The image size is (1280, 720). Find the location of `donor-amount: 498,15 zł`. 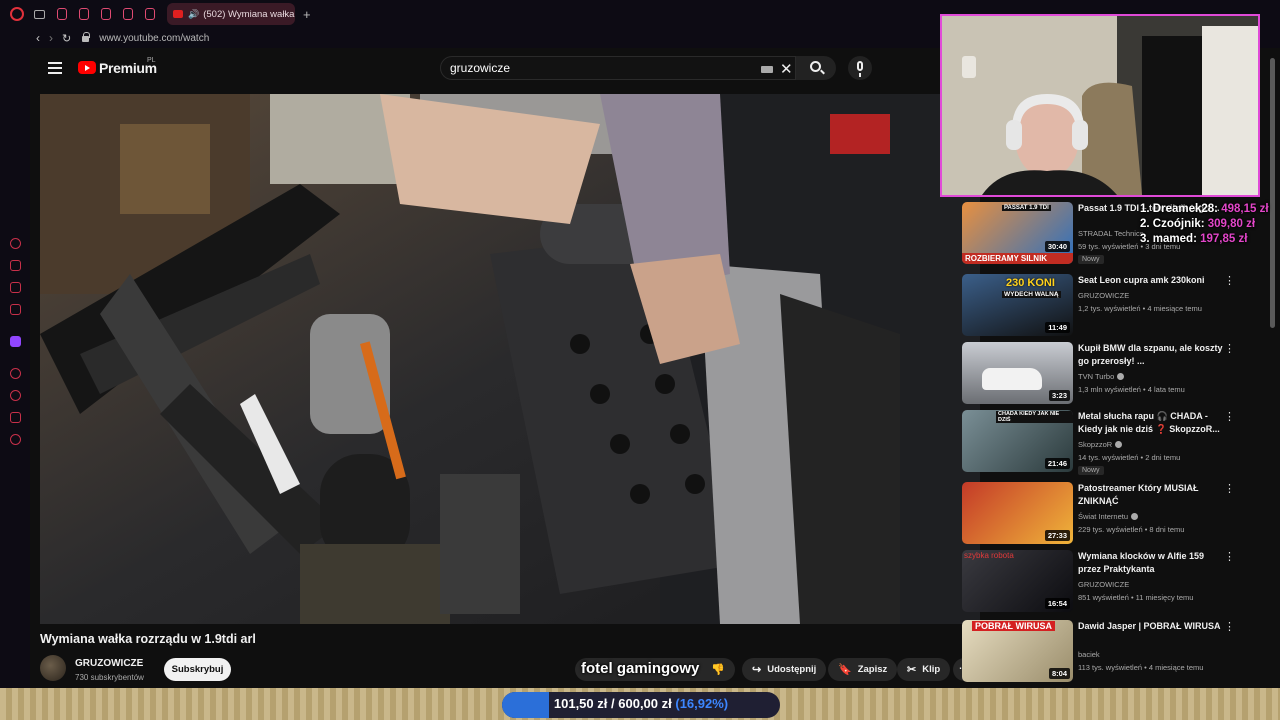

donor-amount: 498,15 zł is located at coordinates (1245, 209).